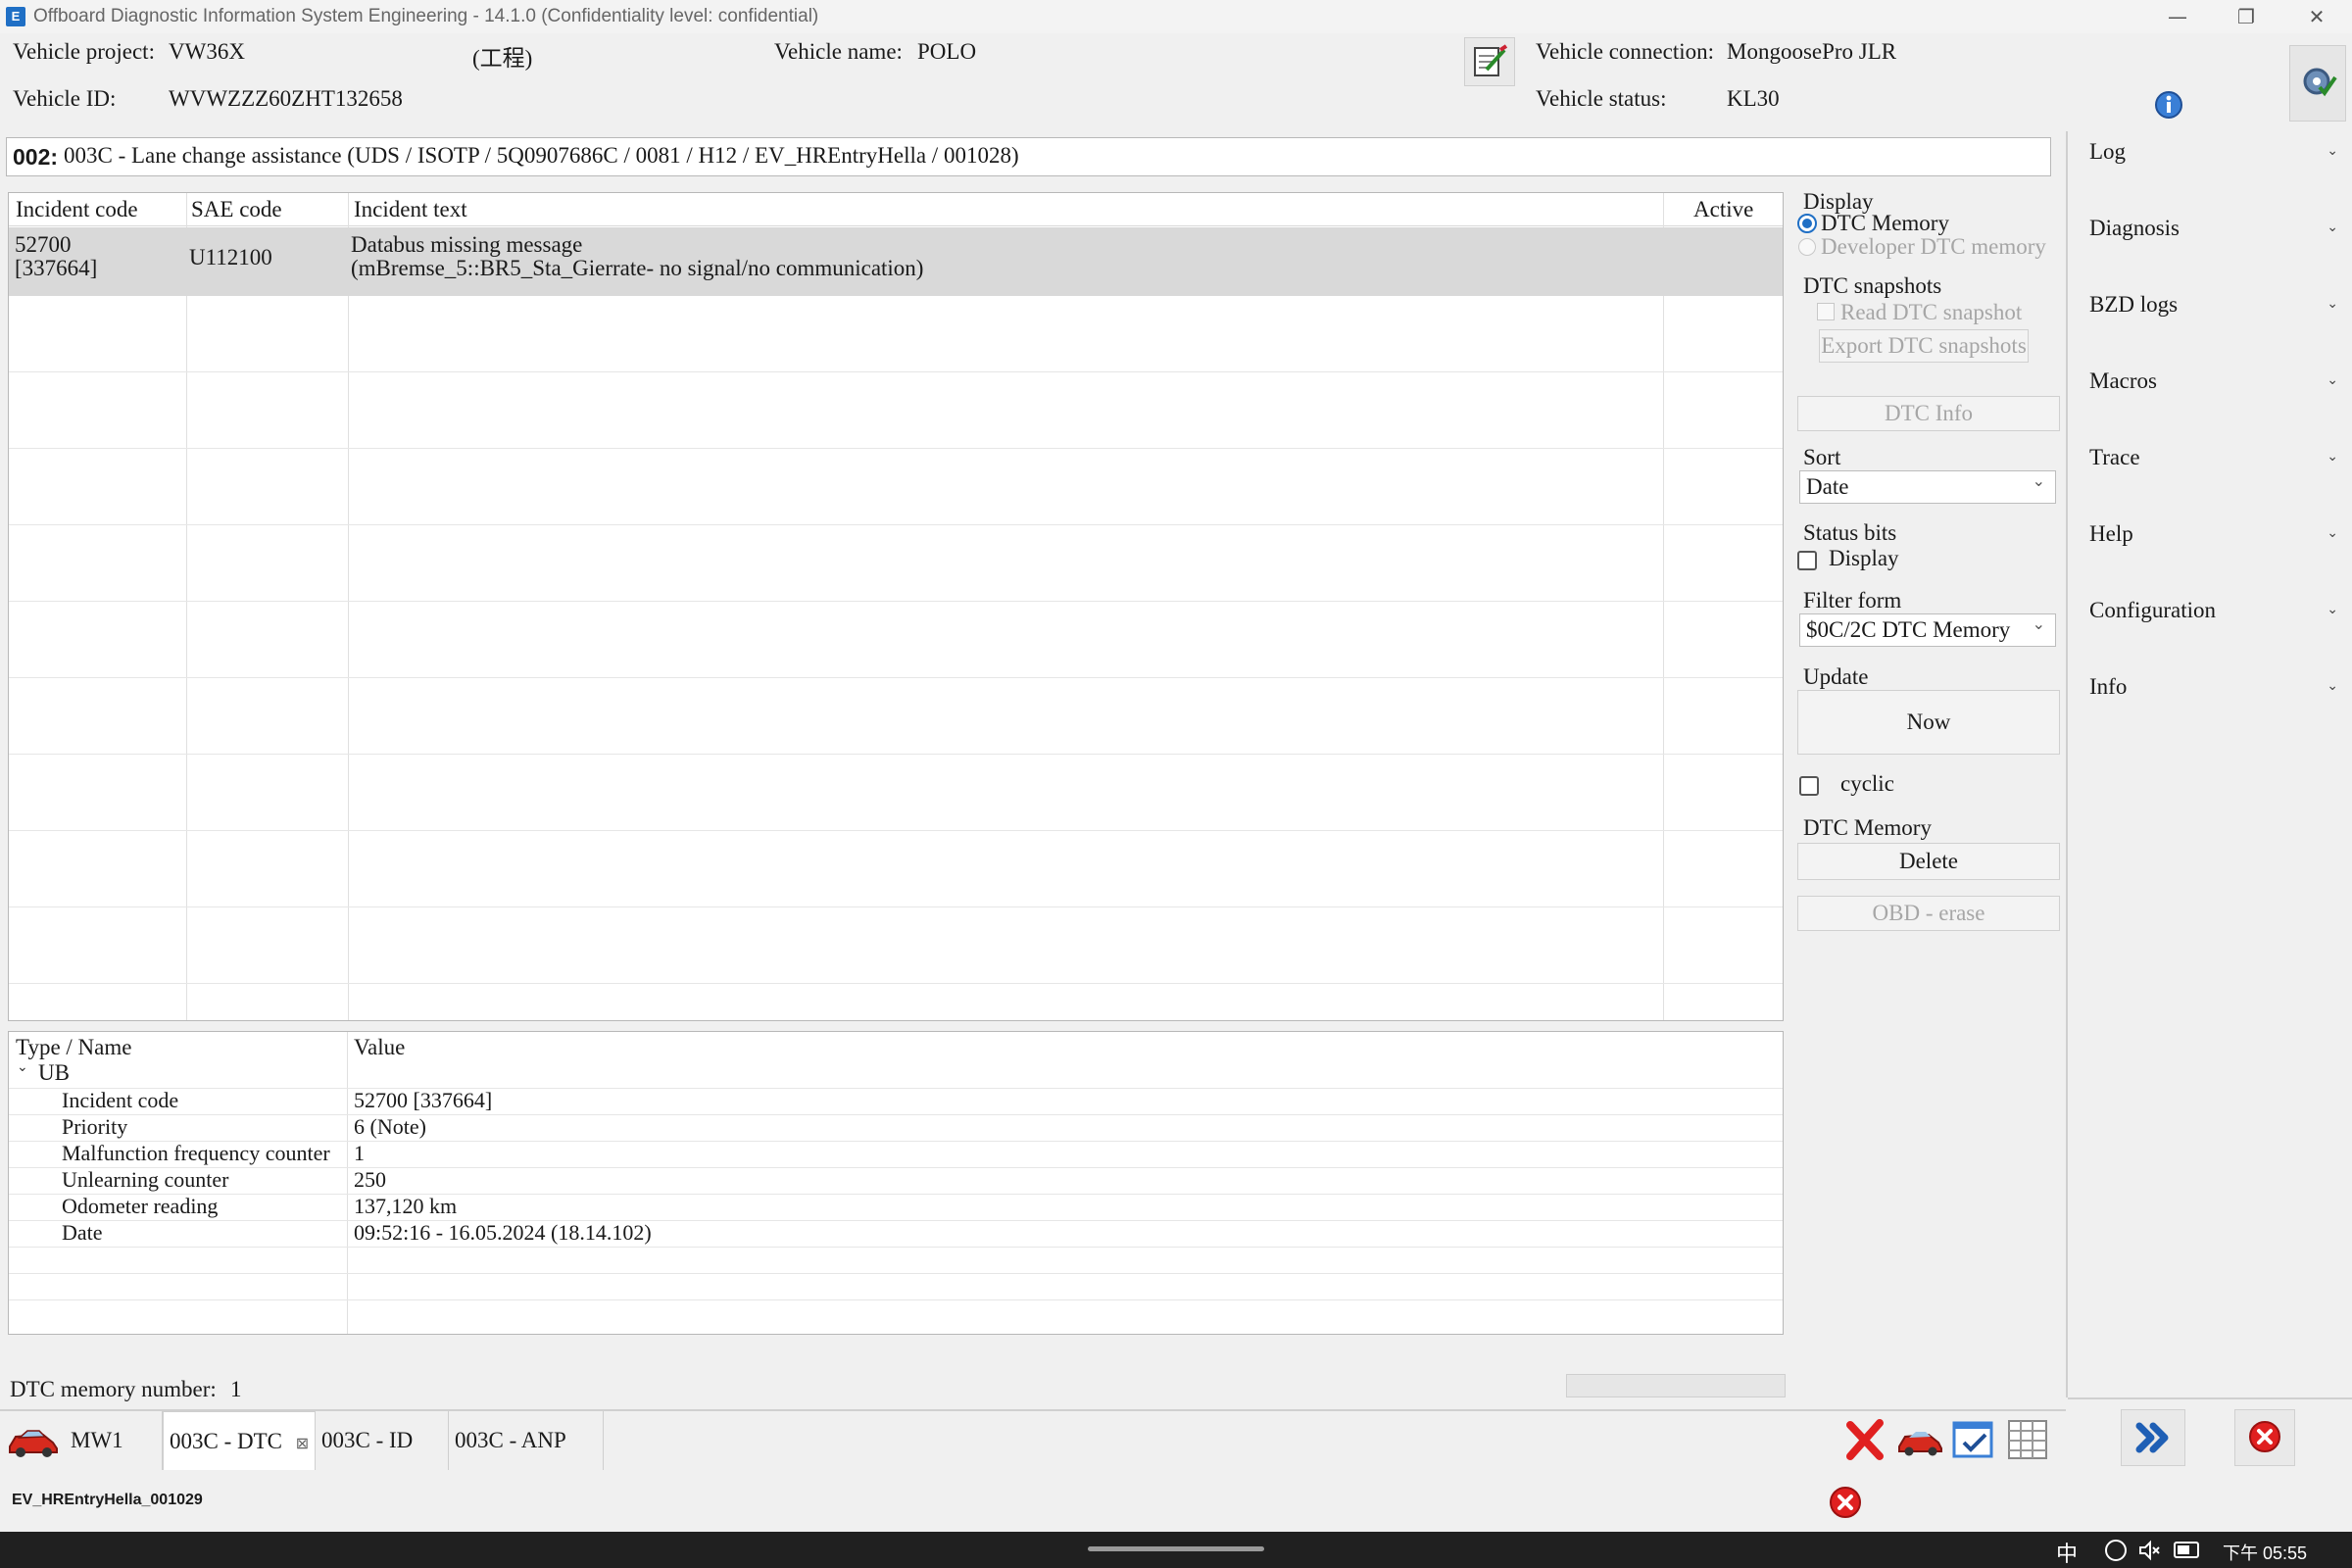 Image resolution: width=2352 pixels, height=1568 pixels. I want to click on menu-item-info: Info ⌄, so click(2210, 686).